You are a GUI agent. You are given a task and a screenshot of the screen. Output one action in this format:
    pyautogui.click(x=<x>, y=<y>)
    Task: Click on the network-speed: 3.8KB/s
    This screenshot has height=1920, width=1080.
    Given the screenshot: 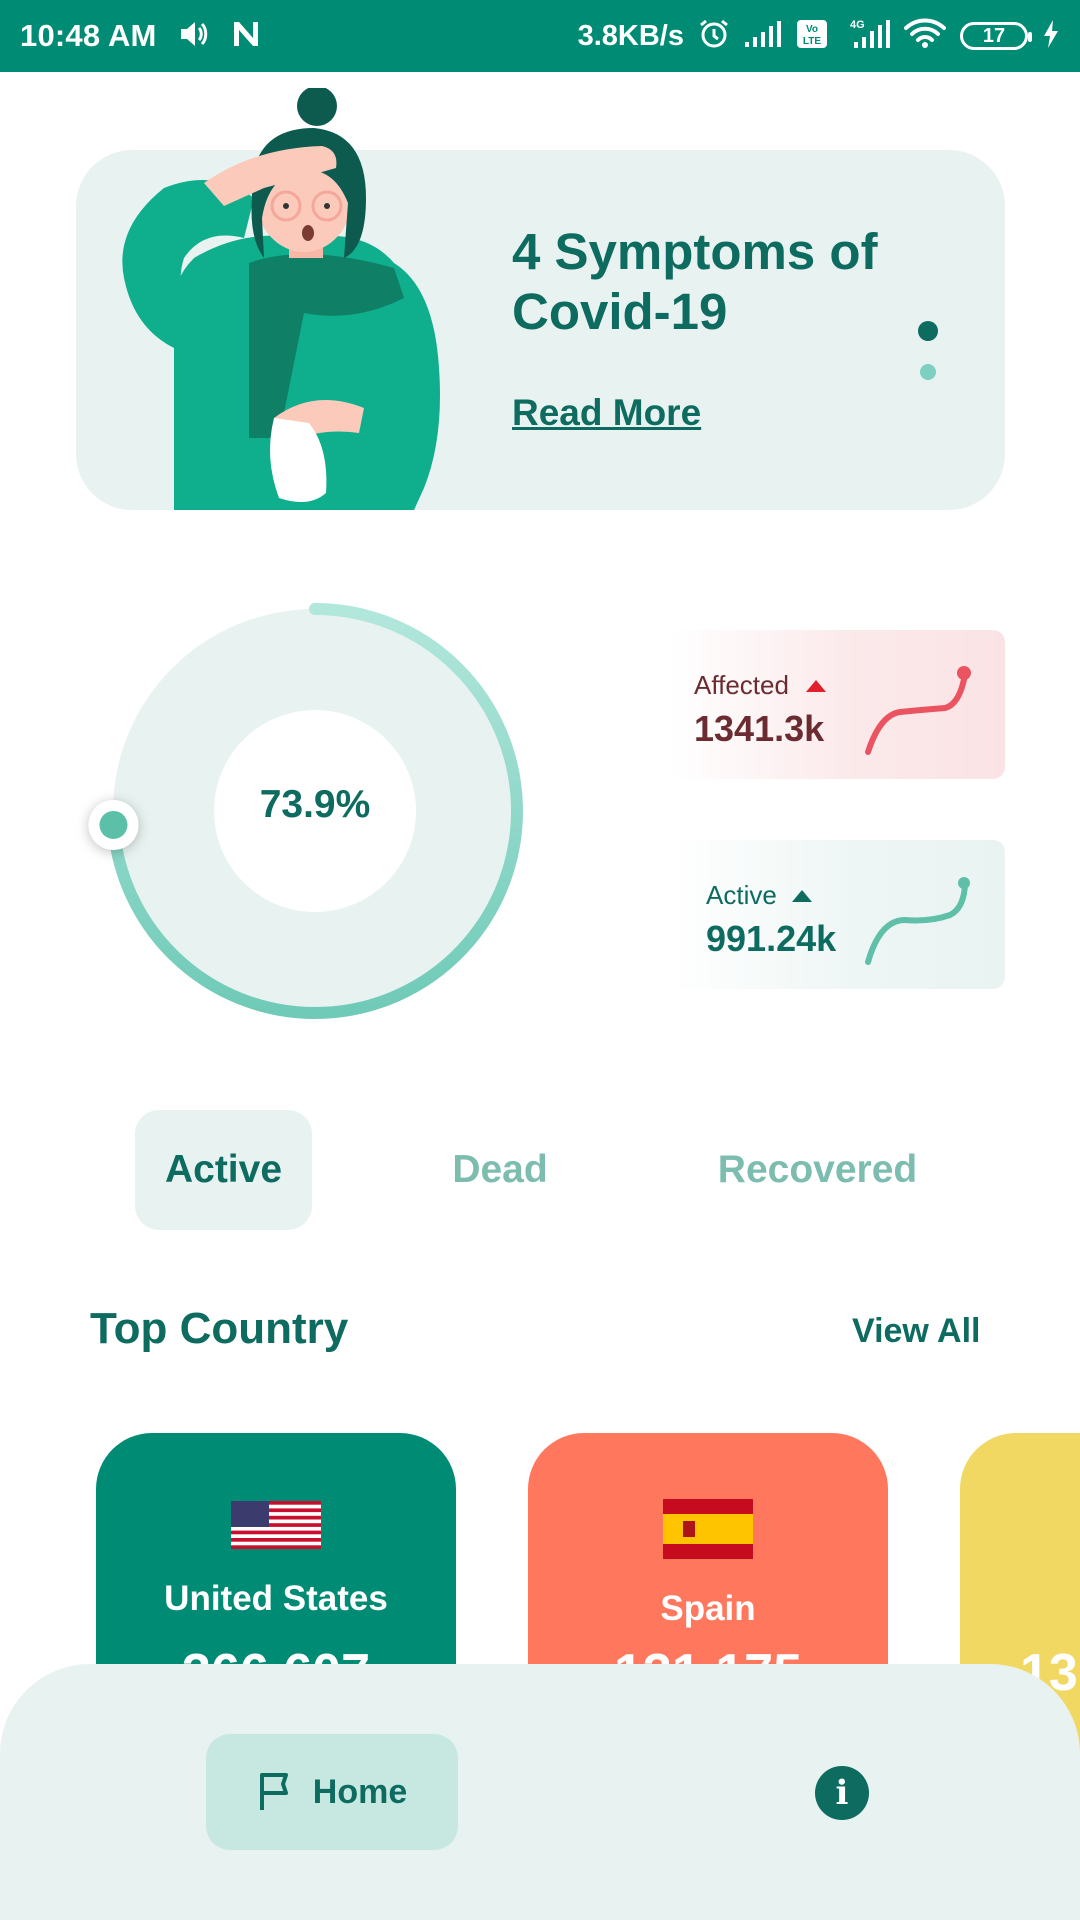 What is the action you would take?
    pyautogui.click(x=630, y=35)
    